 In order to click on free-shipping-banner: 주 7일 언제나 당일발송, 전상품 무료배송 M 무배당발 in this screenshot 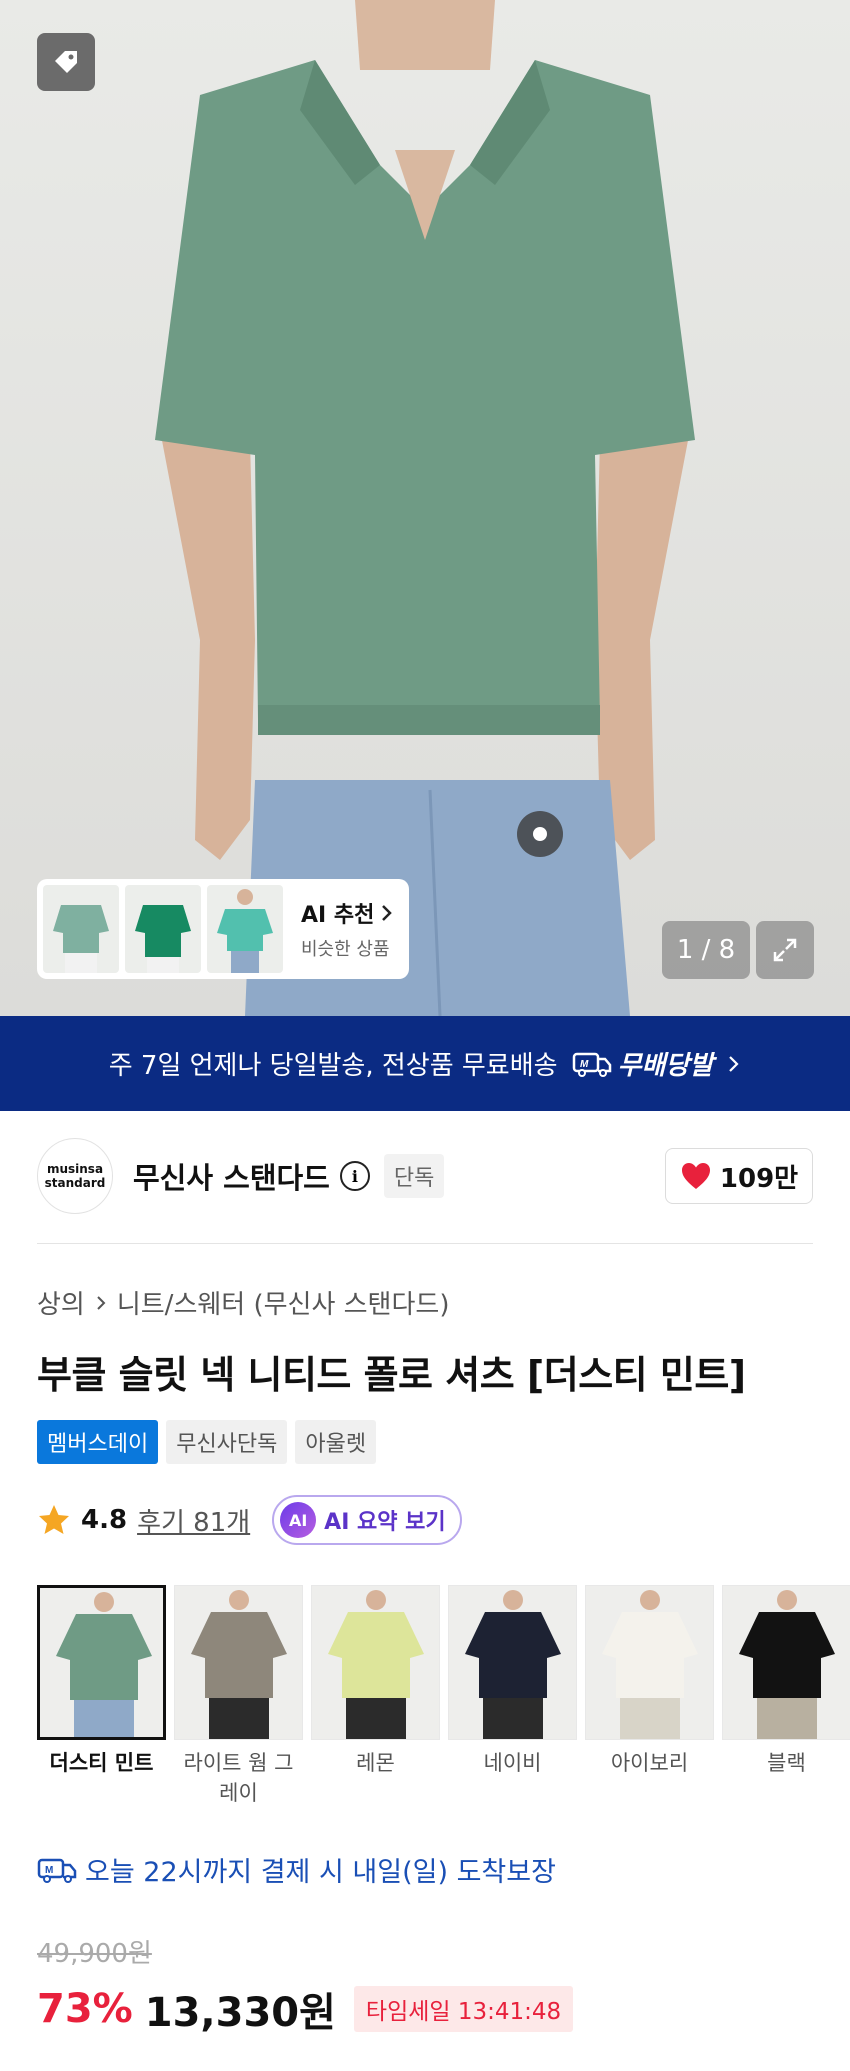, I will do `click(425, 1063)`.